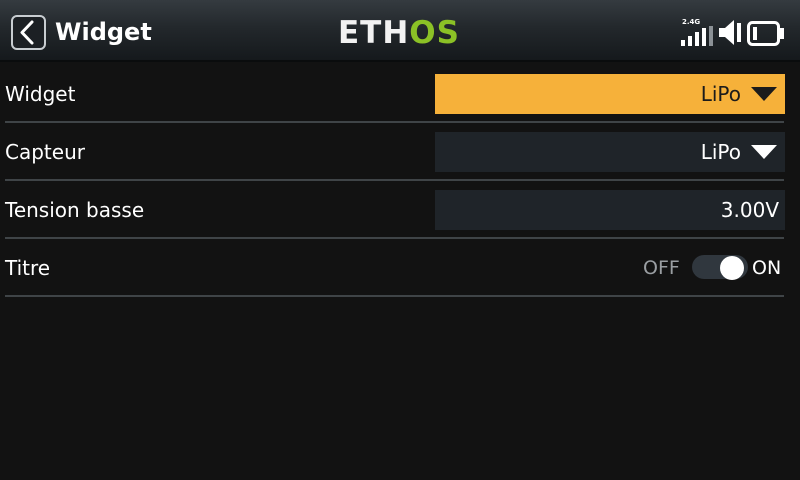  Describe the element at coordinates (661, 268) in the screenshot. I see `toggle-off-label: OFF` at that location.